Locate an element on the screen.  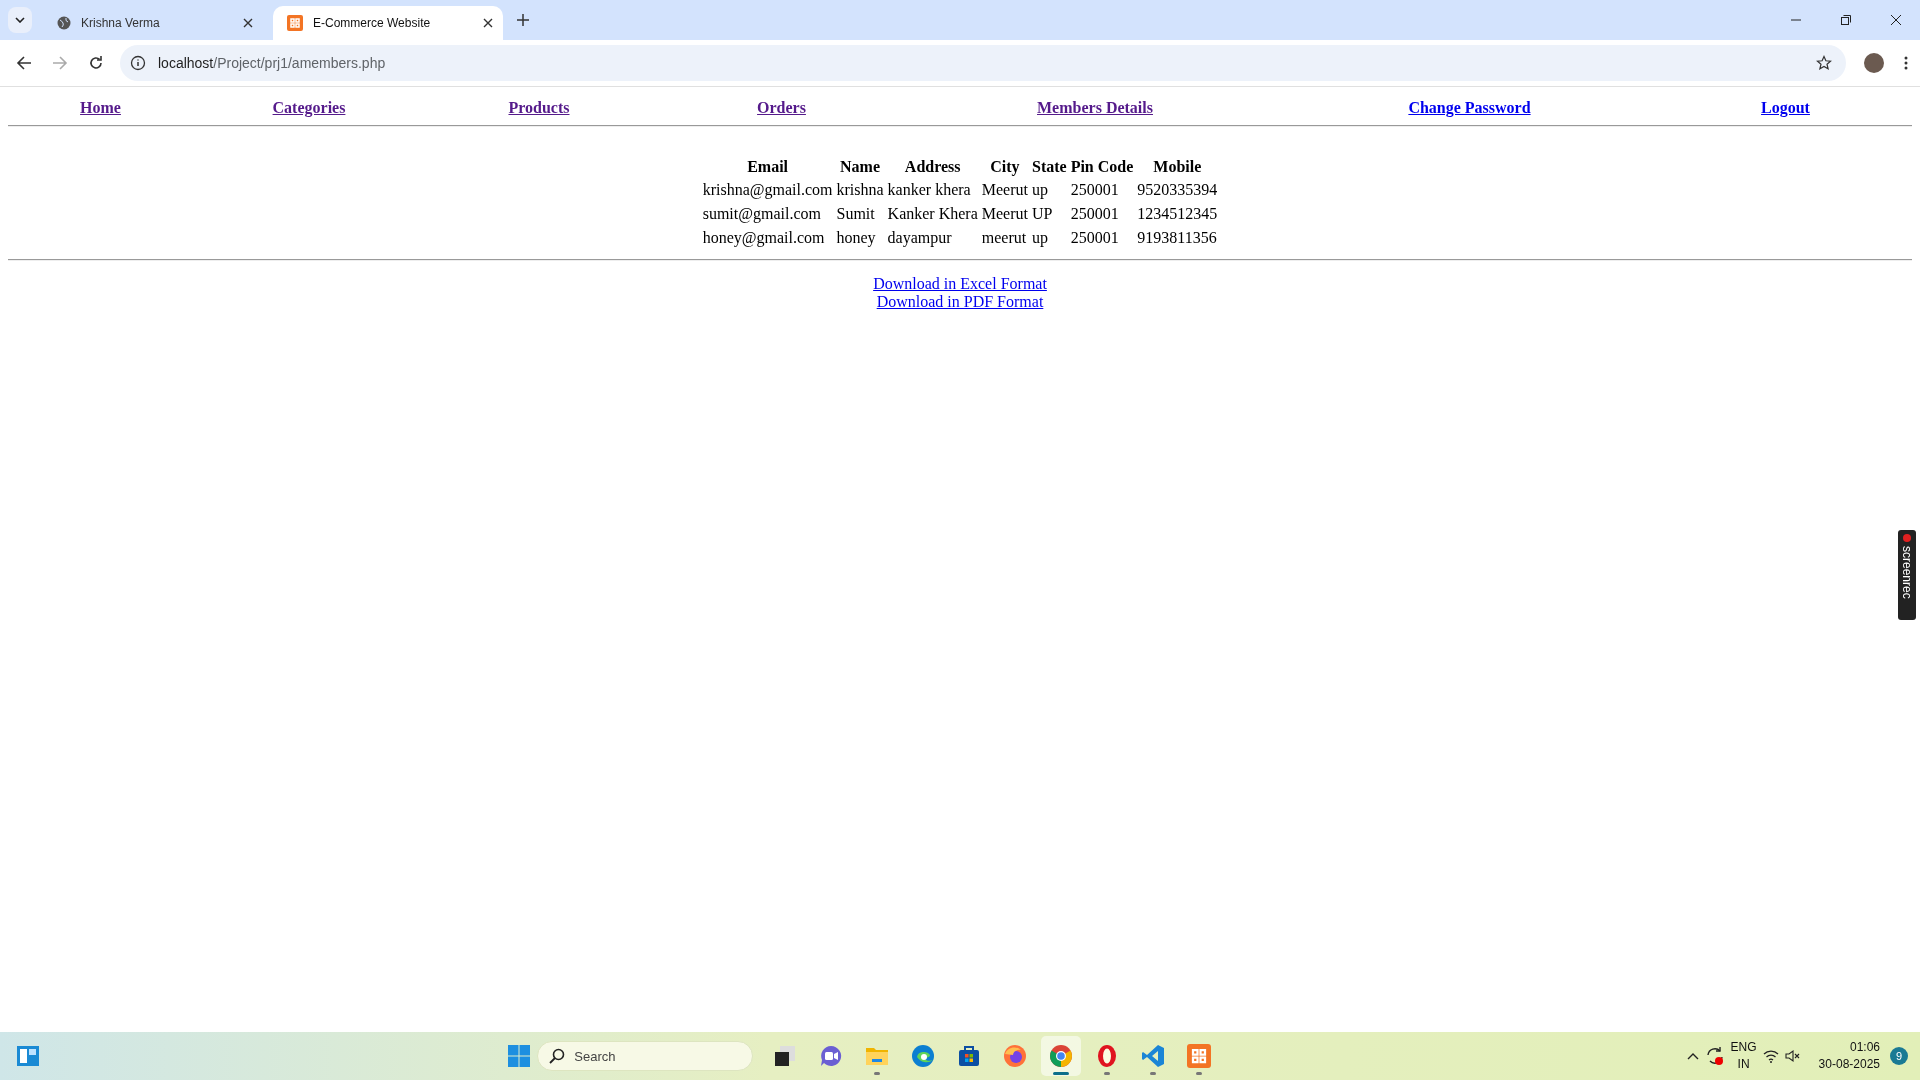
more-menu-icon is located at coordinates (1906, 63).